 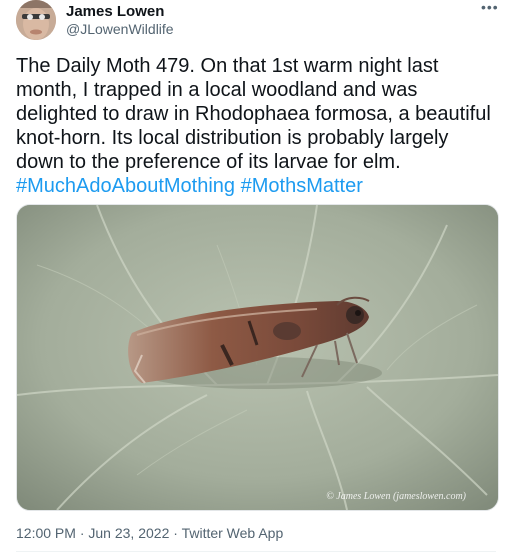 I want to click on tweet-time: 12:00 PM, so click(x=46, y=533).